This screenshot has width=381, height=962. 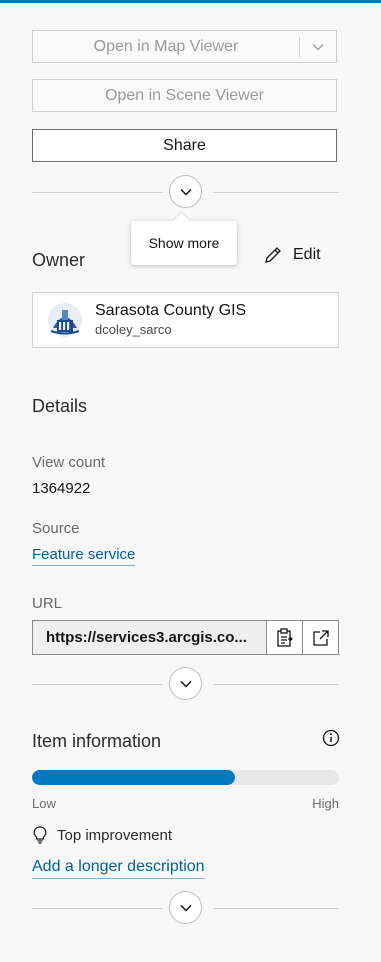 I want to click on clipboard-icon, so click(x=284, y=637).